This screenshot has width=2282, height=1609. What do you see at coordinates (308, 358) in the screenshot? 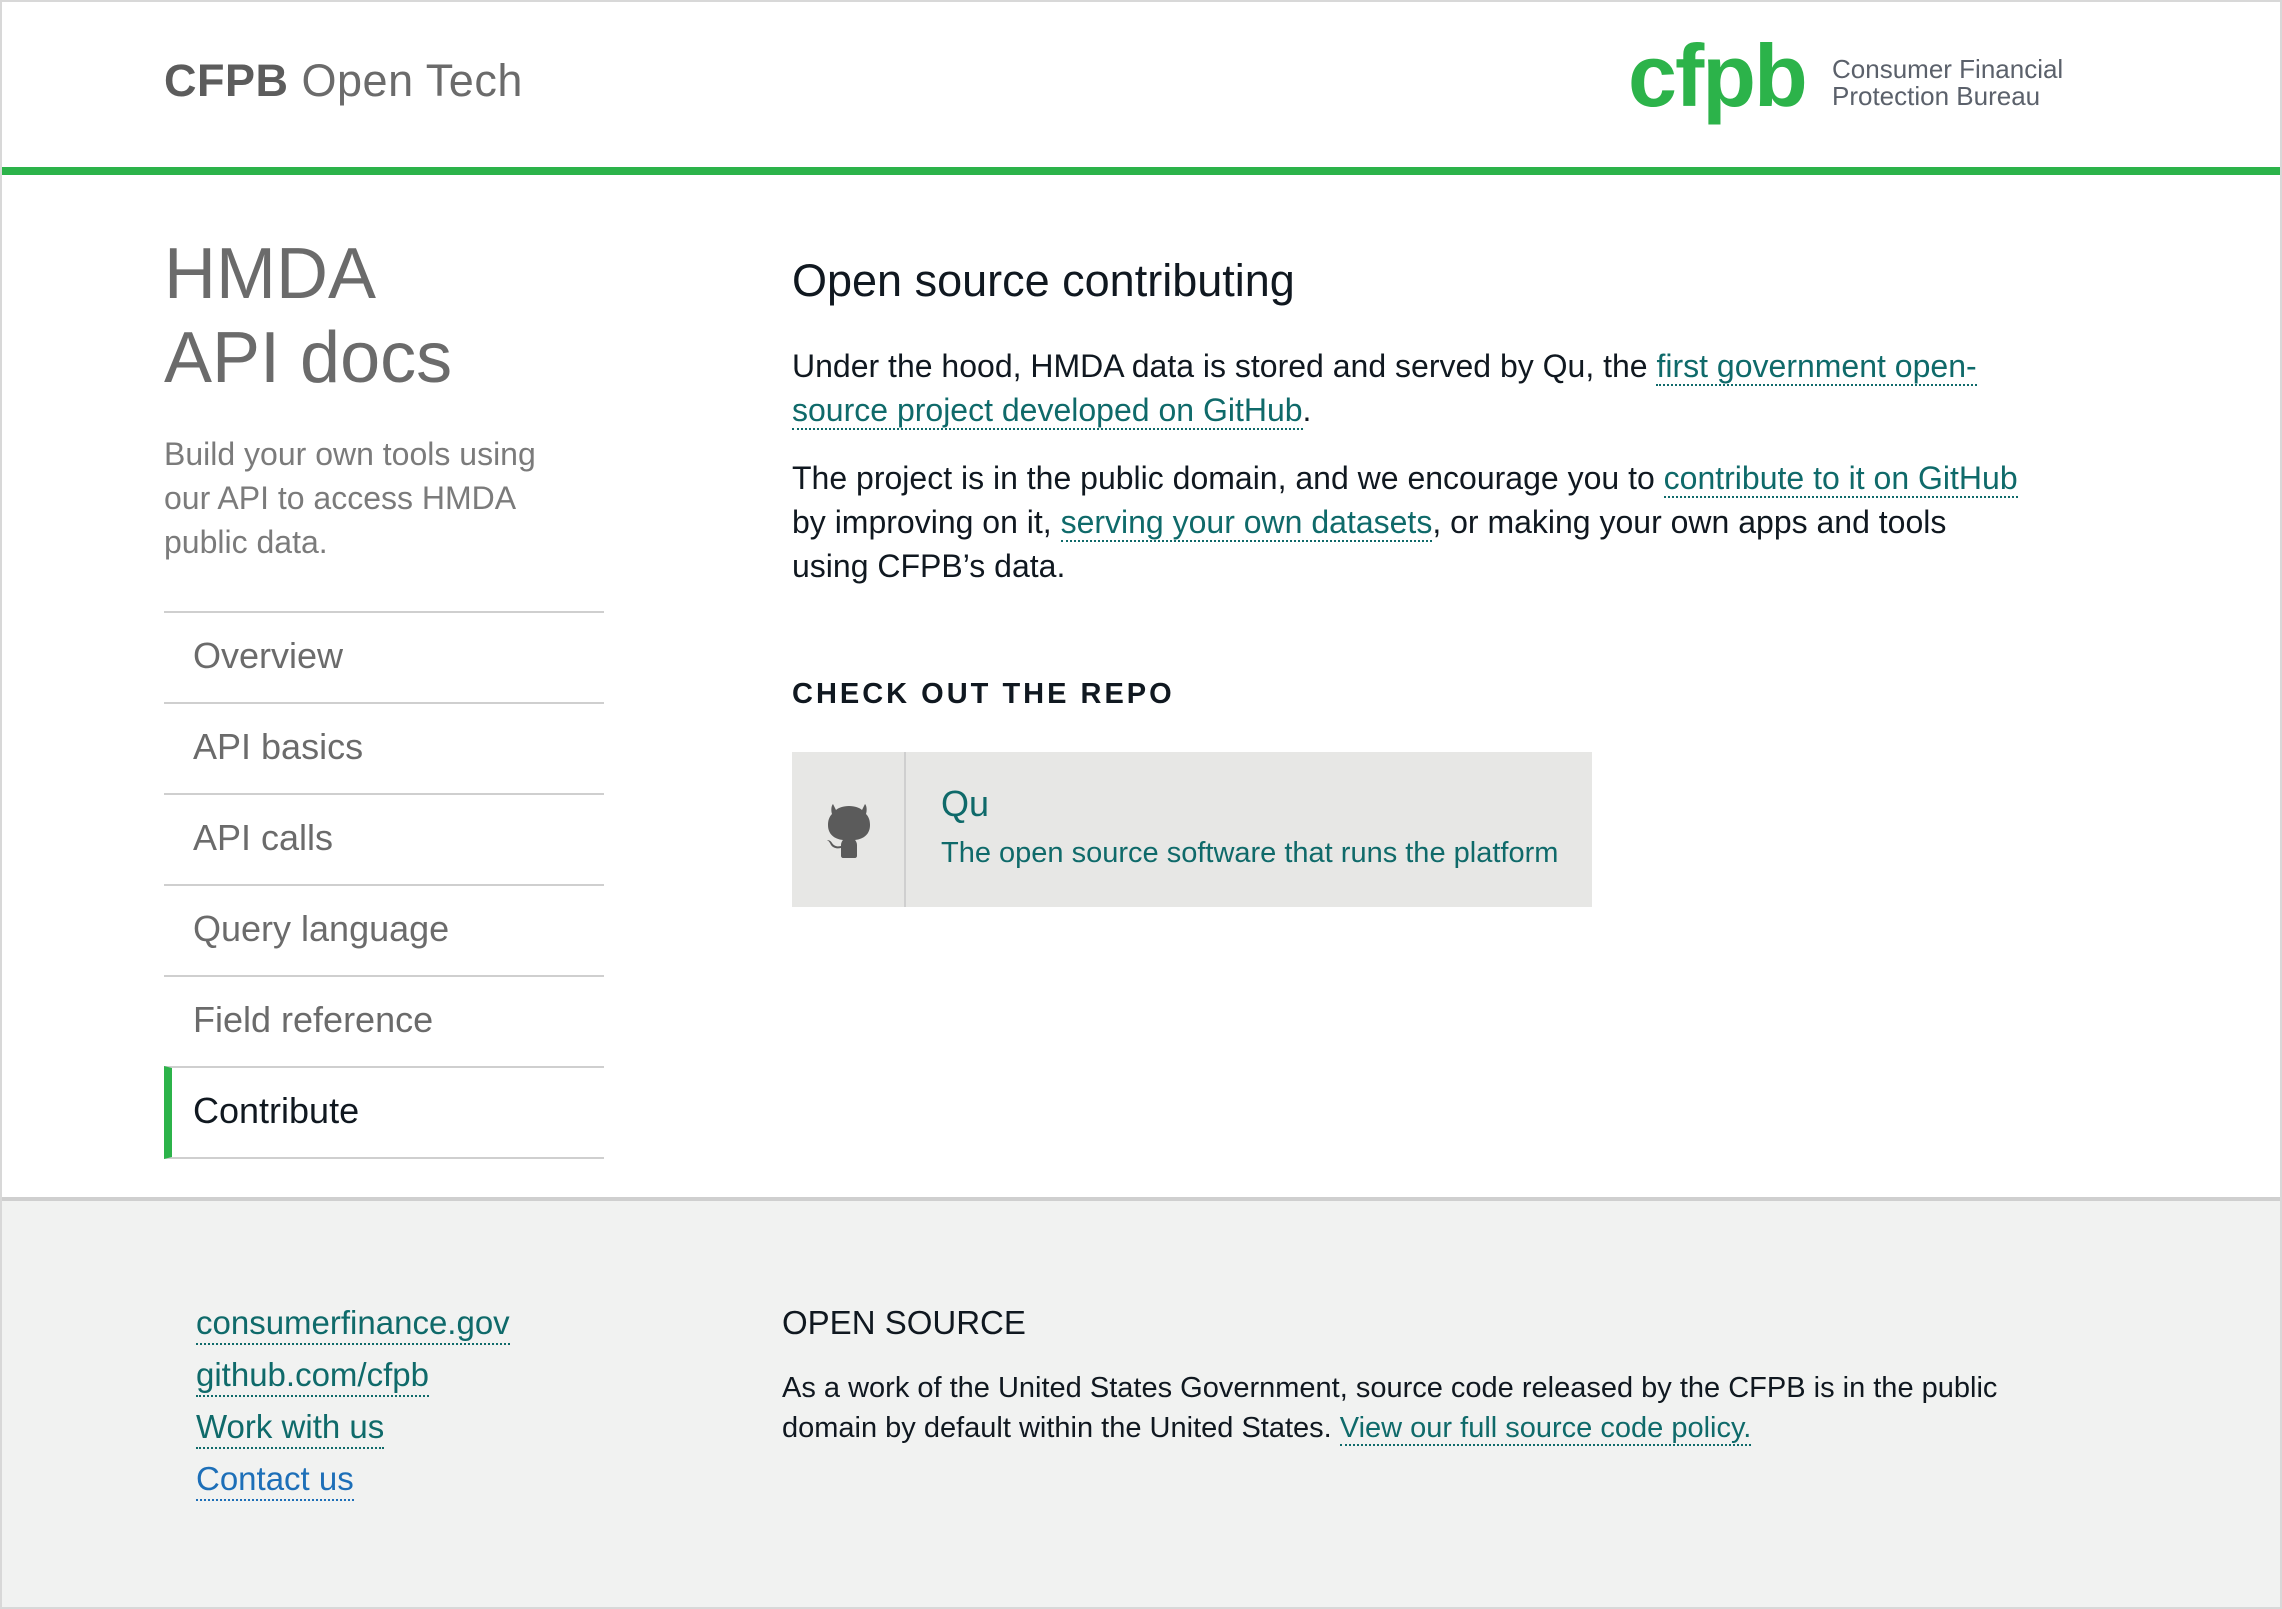
I see `sidebar-title-line-2: API docs` at bounding box center [308, 358].